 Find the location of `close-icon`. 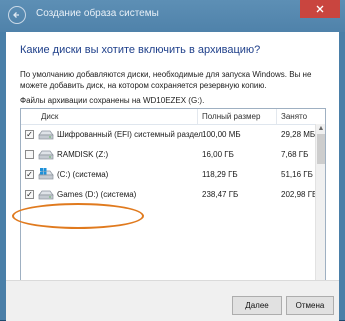

close-icon is located at coordinates (320, 9).